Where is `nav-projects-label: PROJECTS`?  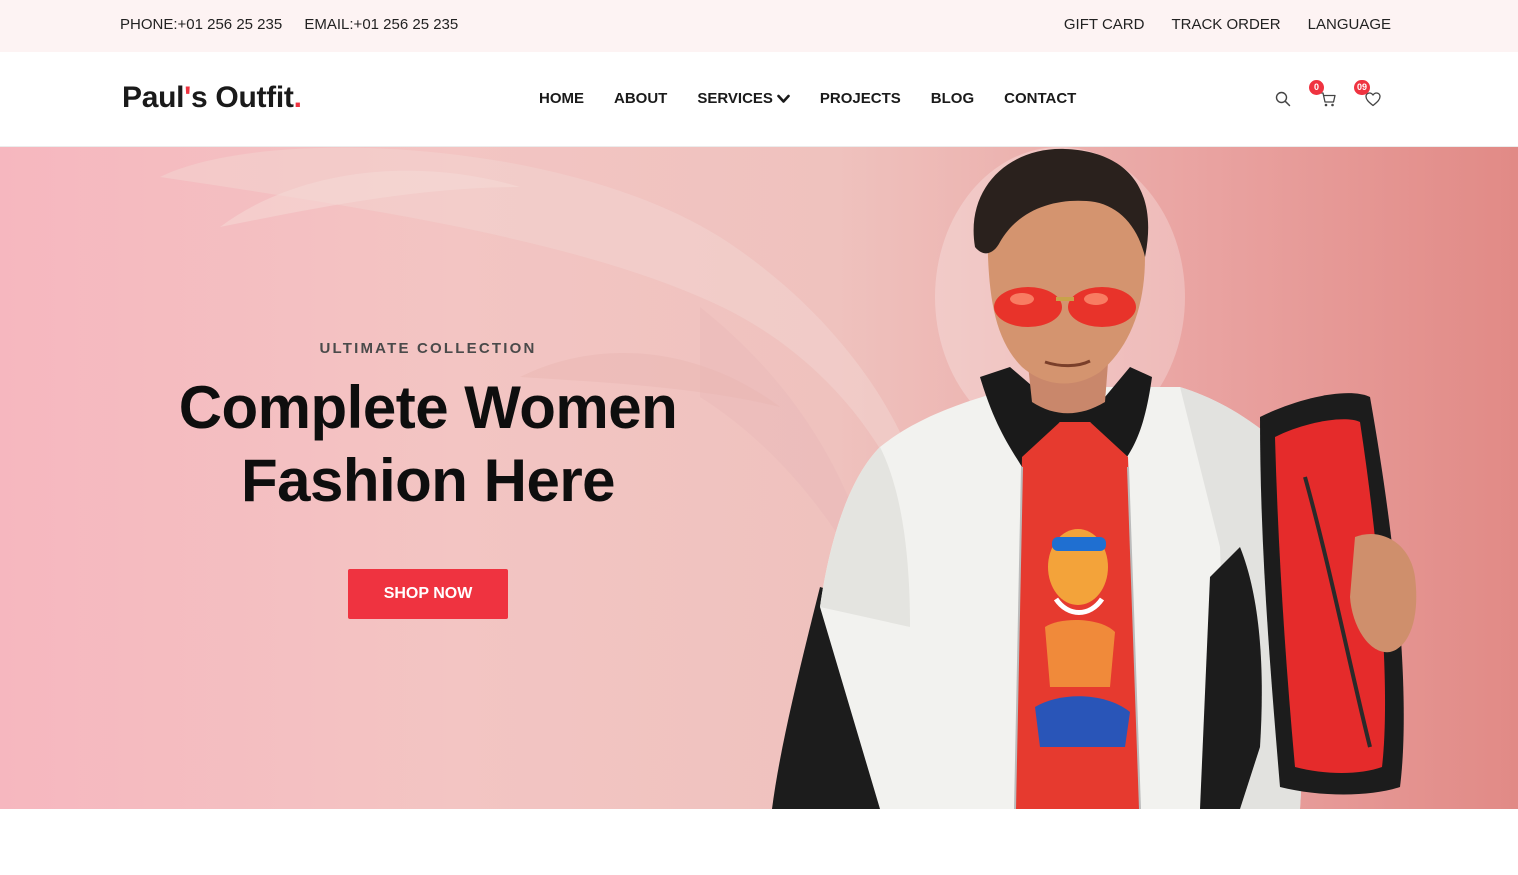 nav-projects-label: PROJECTS is located at coordinates (860, 98).